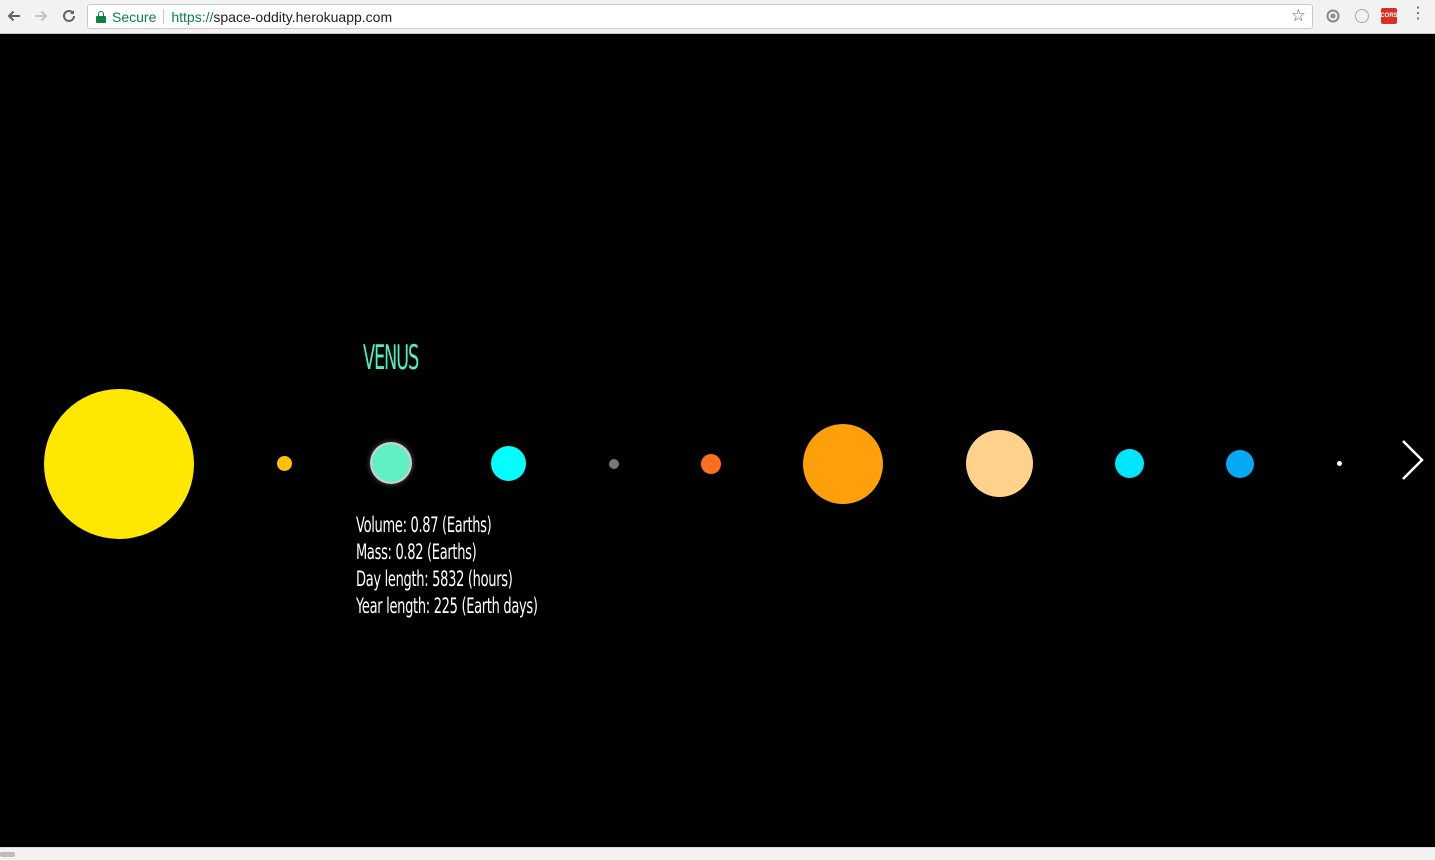  What do you see at coordinates (101, 16) in the screenshot?
I see `lock-icon` at bounding box center [101, 16].